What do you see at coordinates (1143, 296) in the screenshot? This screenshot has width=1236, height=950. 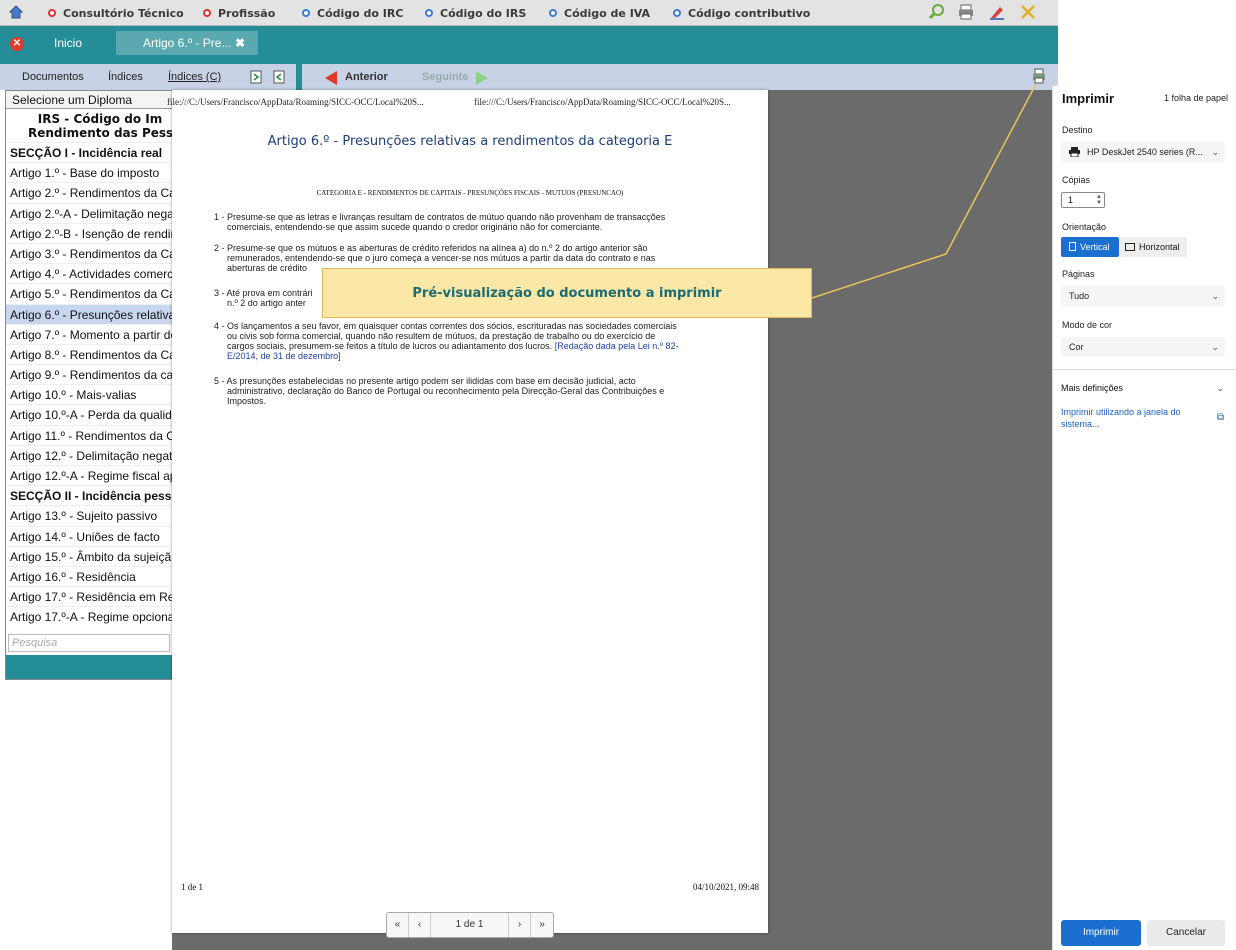 I see `pages-select: Tudo ⌄` at bounding box center [1143, 296].